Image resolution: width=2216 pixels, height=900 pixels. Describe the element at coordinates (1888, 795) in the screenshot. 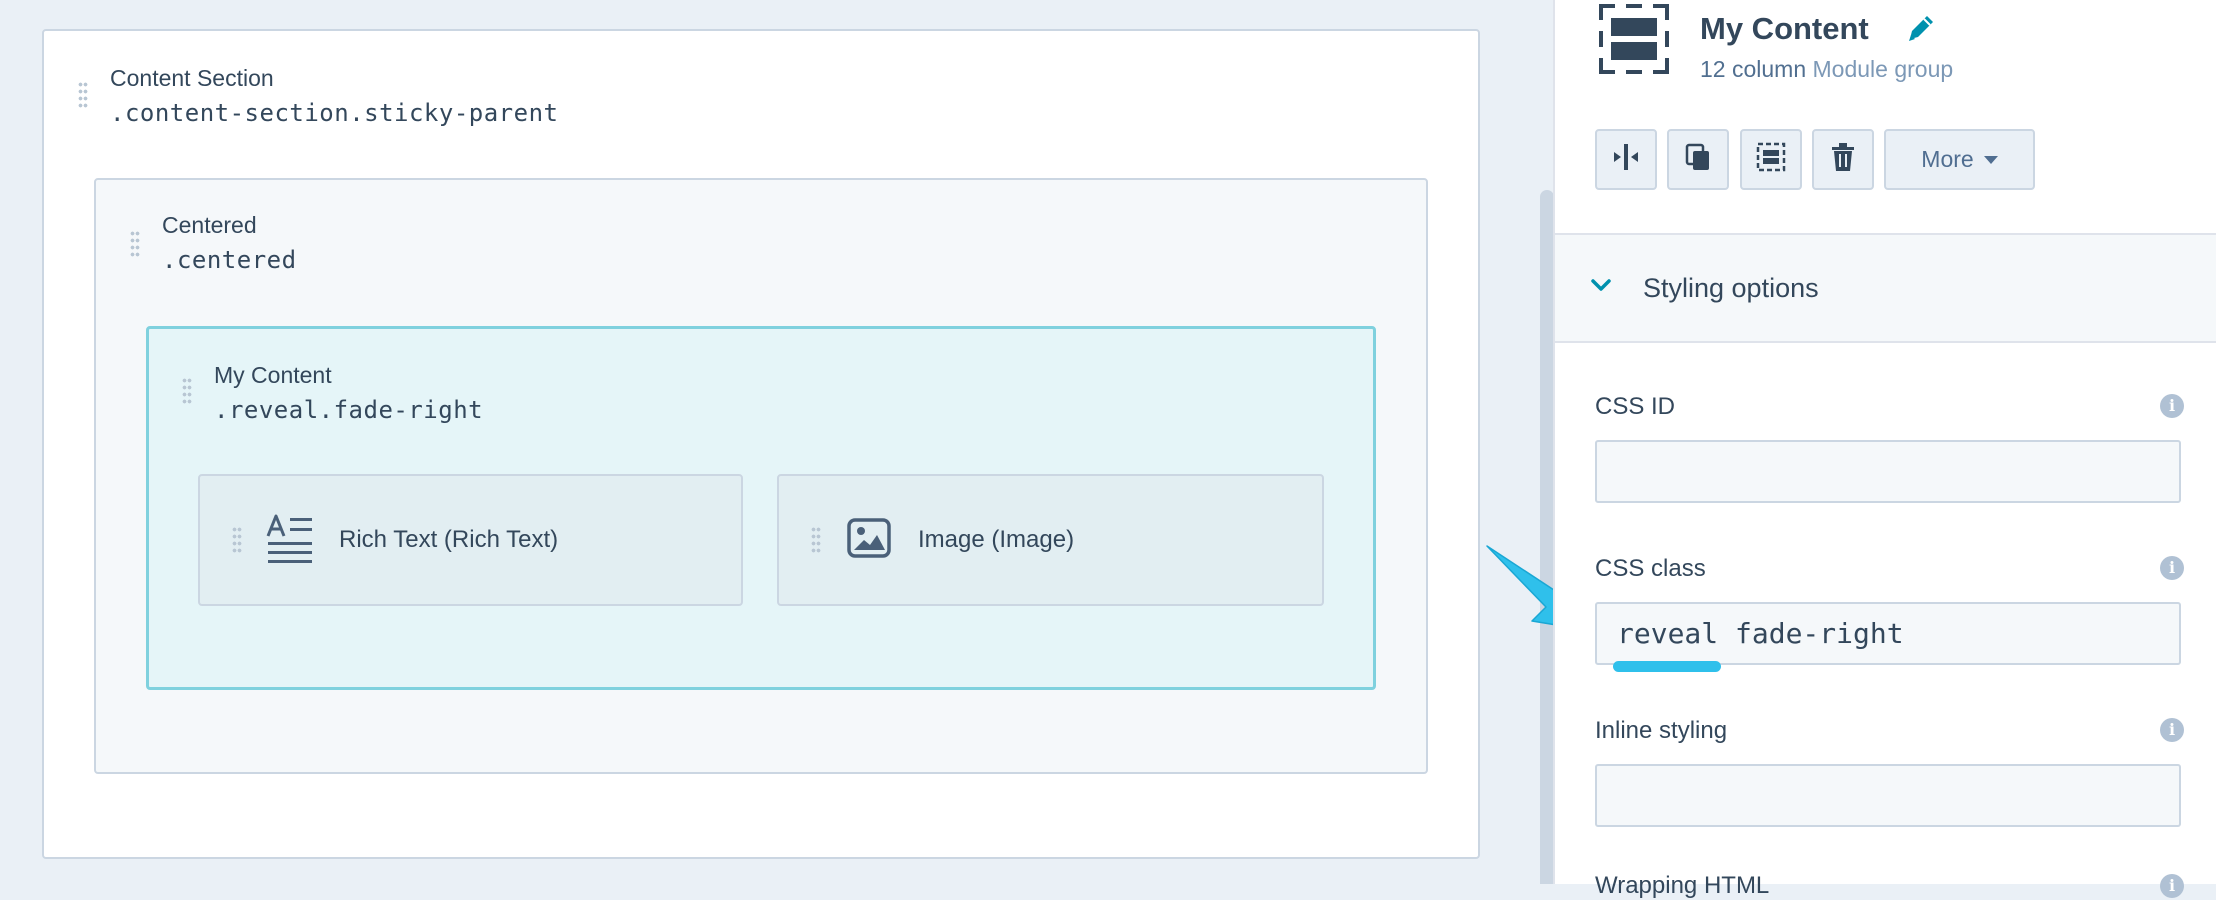

I see `inline-styling-input` at that location.